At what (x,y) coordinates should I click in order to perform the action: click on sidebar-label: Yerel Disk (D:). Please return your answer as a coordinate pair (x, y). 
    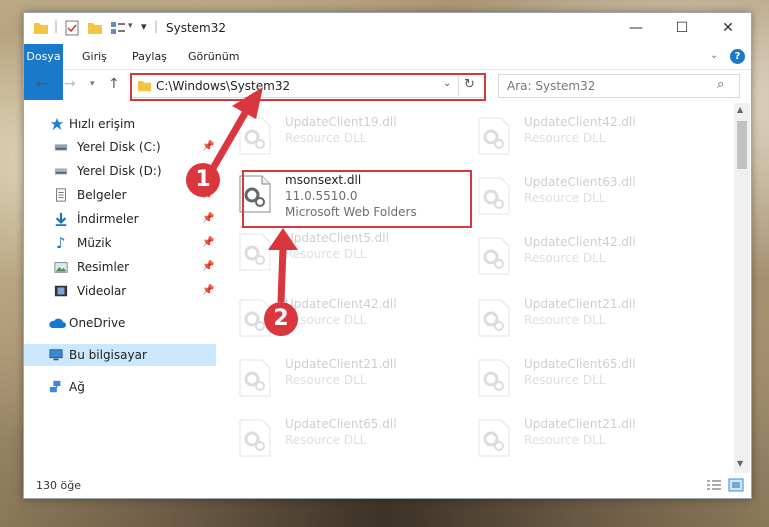
    Looking at the image, I should click on (119, 171).